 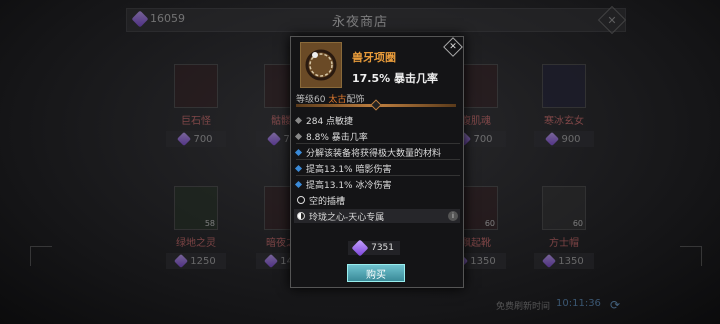 What do you see at coordinates (196, 121) in the screenshot?
I see `slot-name: 巨石怪` at bounding box center [196, 121].